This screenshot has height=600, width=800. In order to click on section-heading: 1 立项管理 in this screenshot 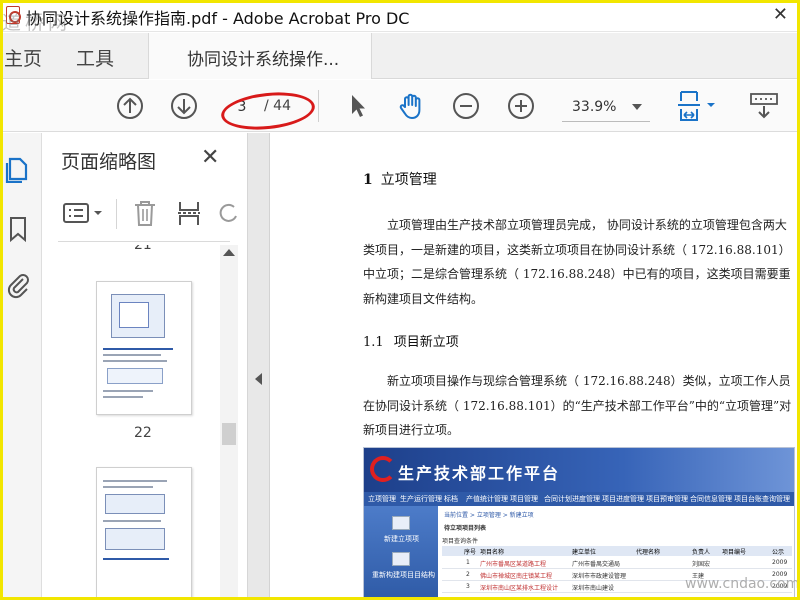, I will do `click(400, 179)`.